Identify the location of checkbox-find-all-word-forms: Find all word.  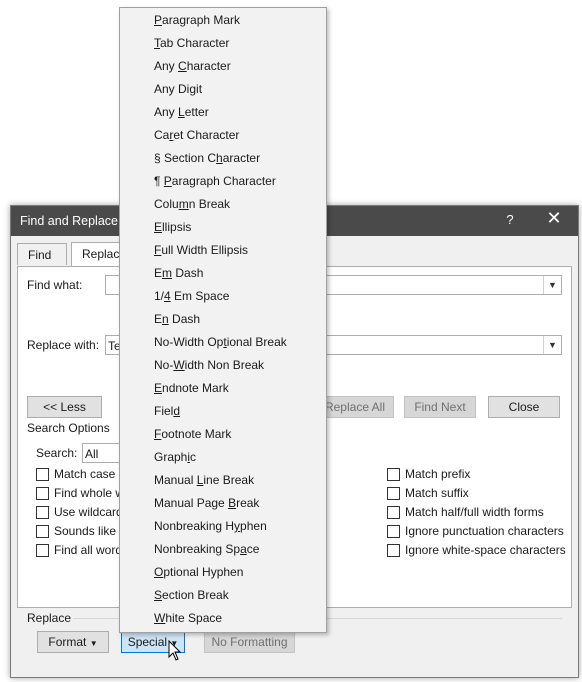
(79, 550).